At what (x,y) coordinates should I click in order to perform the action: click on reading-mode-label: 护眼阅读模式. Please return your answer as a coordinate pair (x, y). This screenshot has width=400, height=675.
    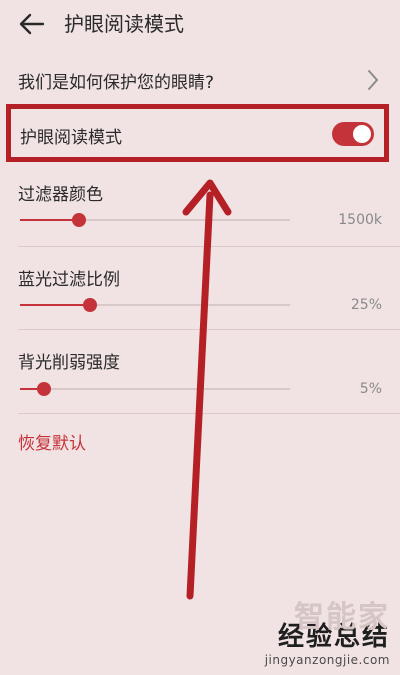
    Looking at the image, I should click on (71, 138).